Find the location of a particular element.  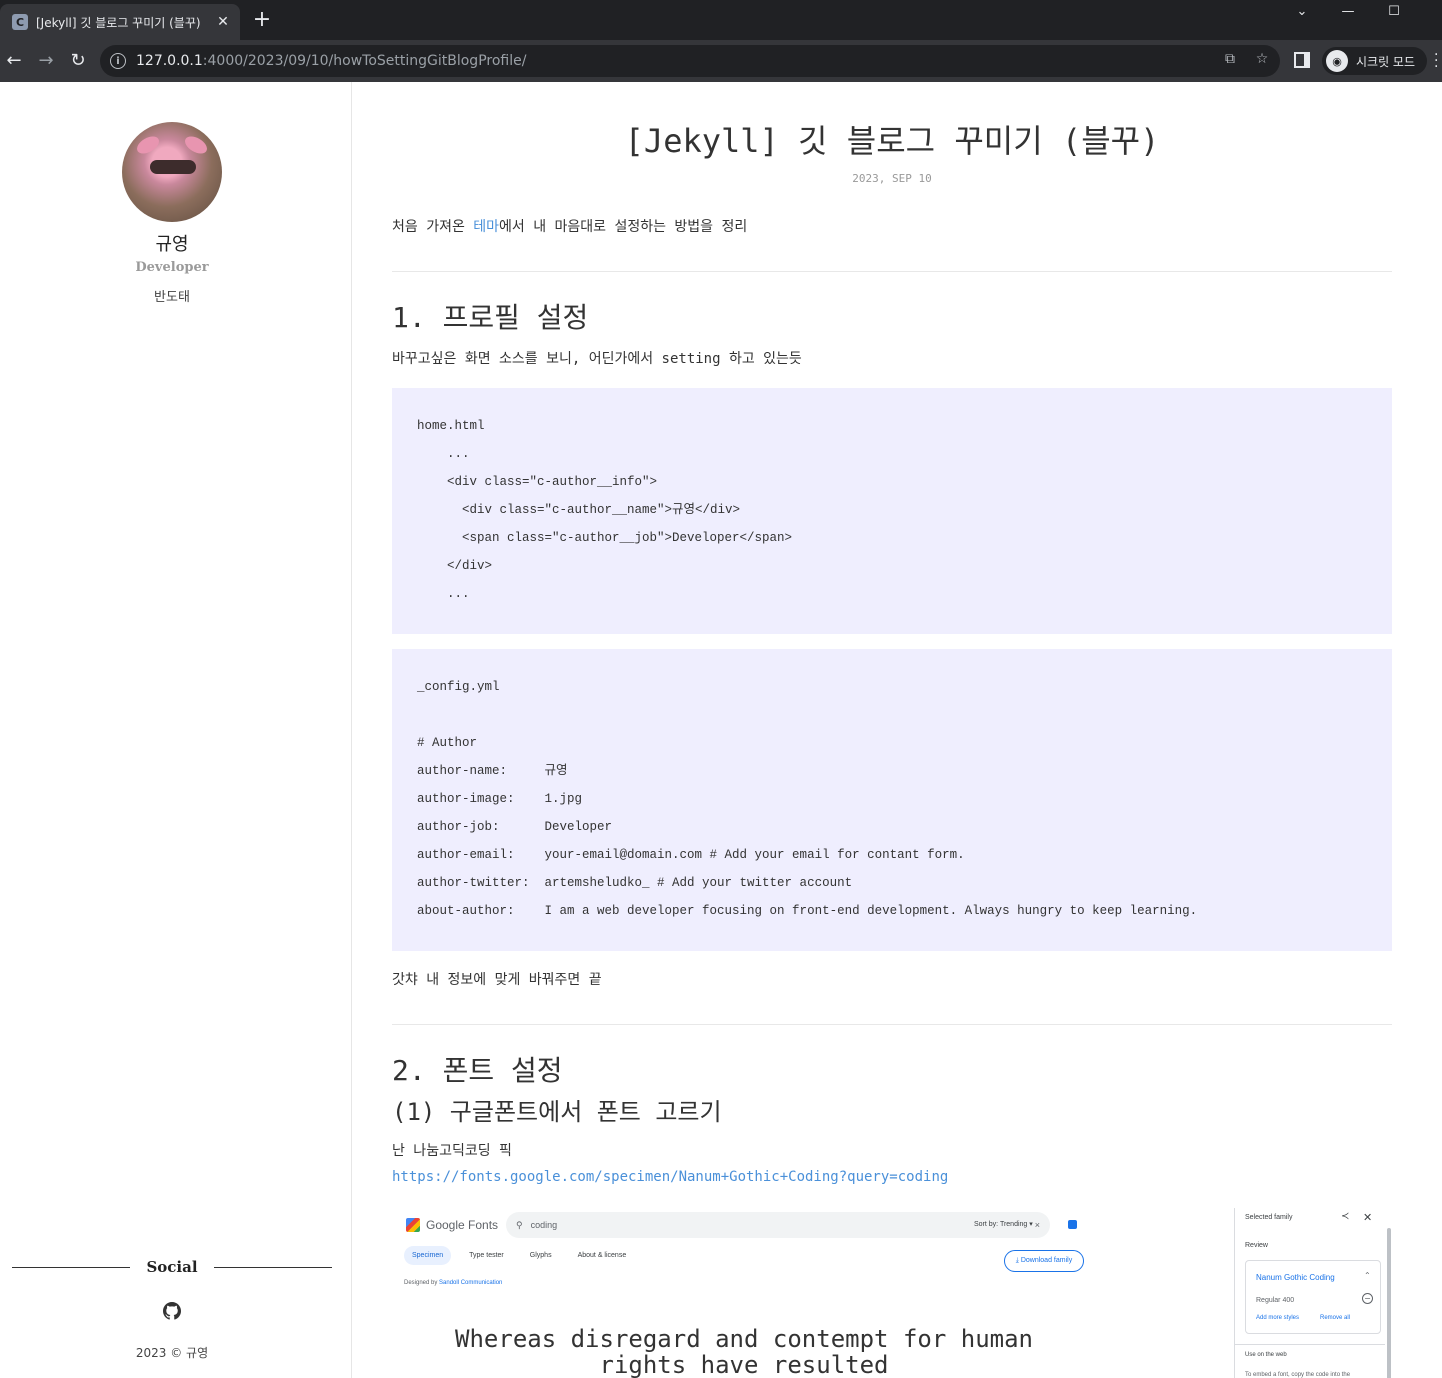

section1-heading: 1. 프로필 설정 is located at coordinates (490, 317).